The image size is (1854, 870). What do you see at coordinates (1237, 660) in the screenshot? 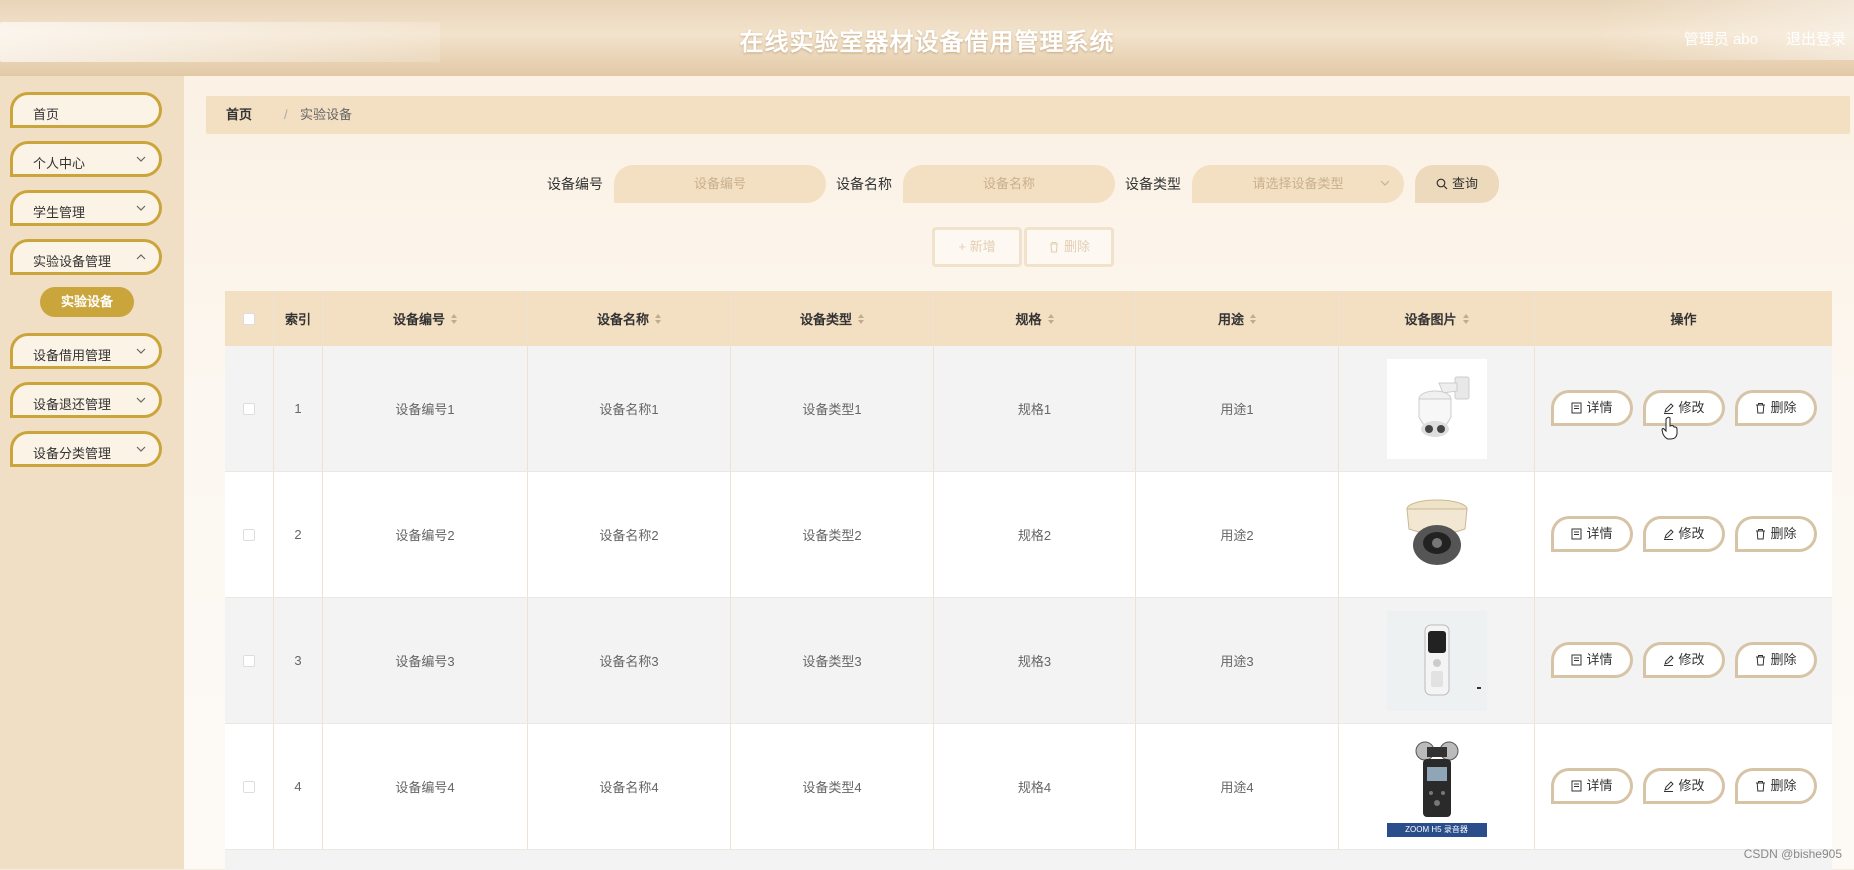
I see `cell-usage: 用途3` at bounding box center [1237, 660].